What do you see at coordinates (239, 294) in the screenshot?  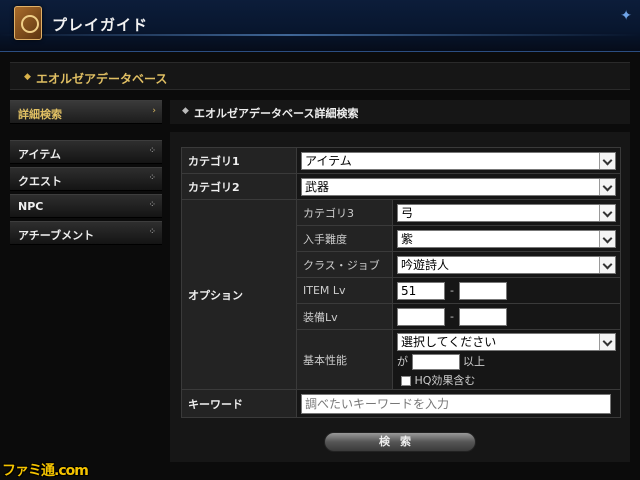 I see `options-label: オプション` at bounding box center [239, 294].